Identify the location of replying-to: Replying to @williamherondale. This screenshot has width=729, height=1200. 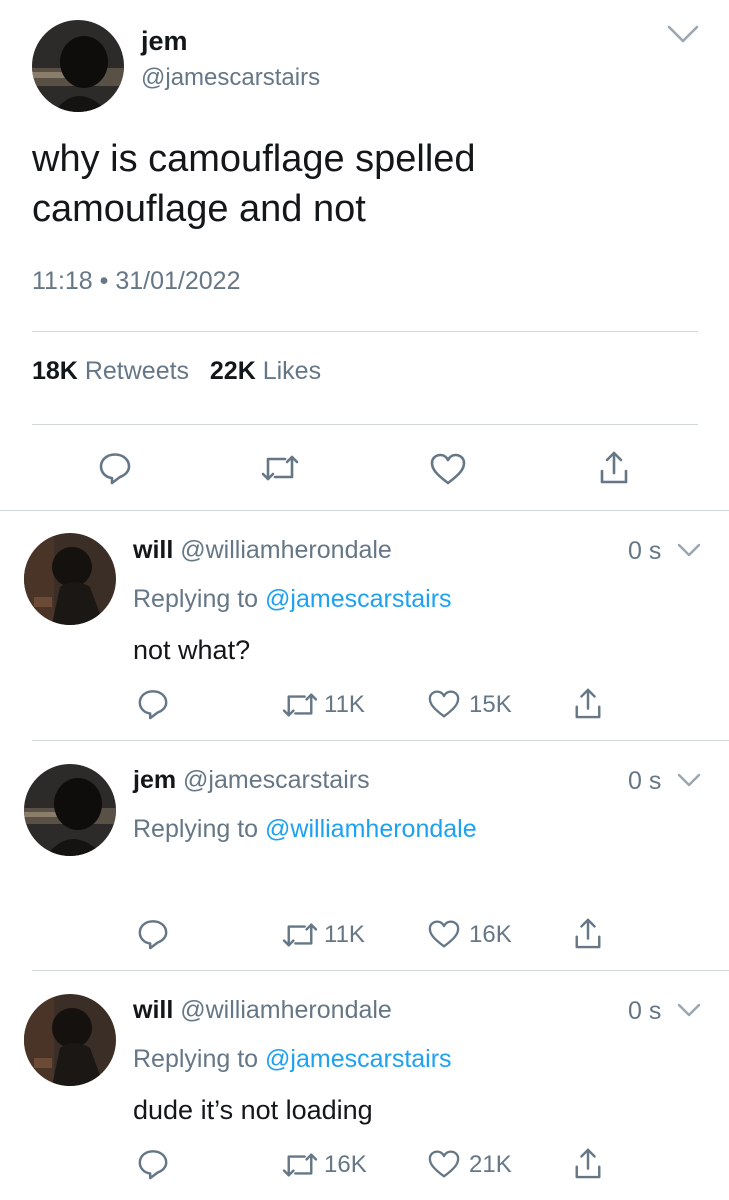
(305, 829).